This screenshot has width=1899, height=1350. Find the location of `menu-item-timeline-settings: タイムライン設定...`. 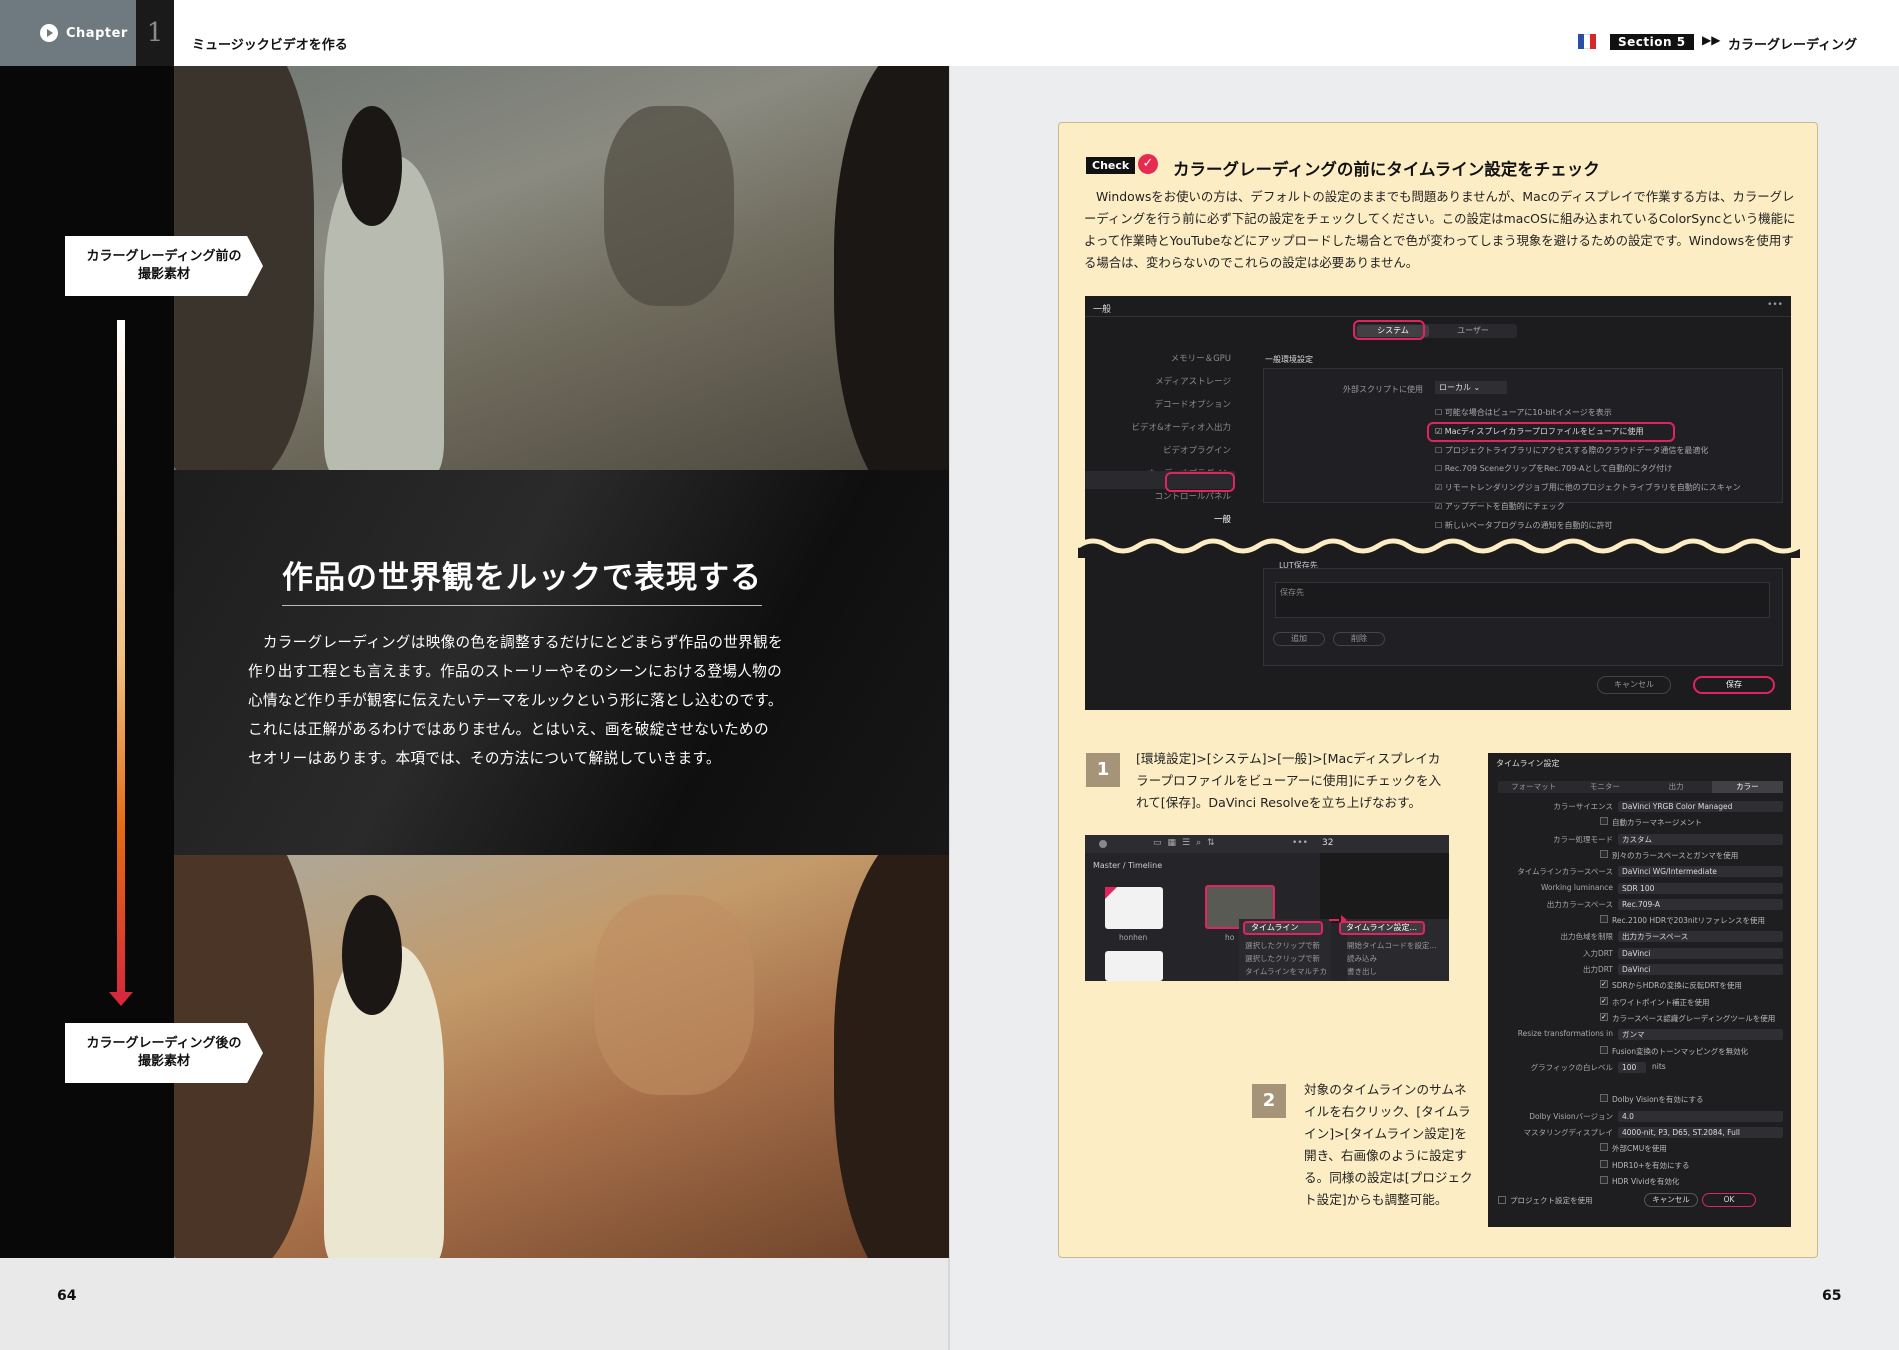

menu-item-timeline-settings: タイムライン設定... is located at coordinates (1382, 928).